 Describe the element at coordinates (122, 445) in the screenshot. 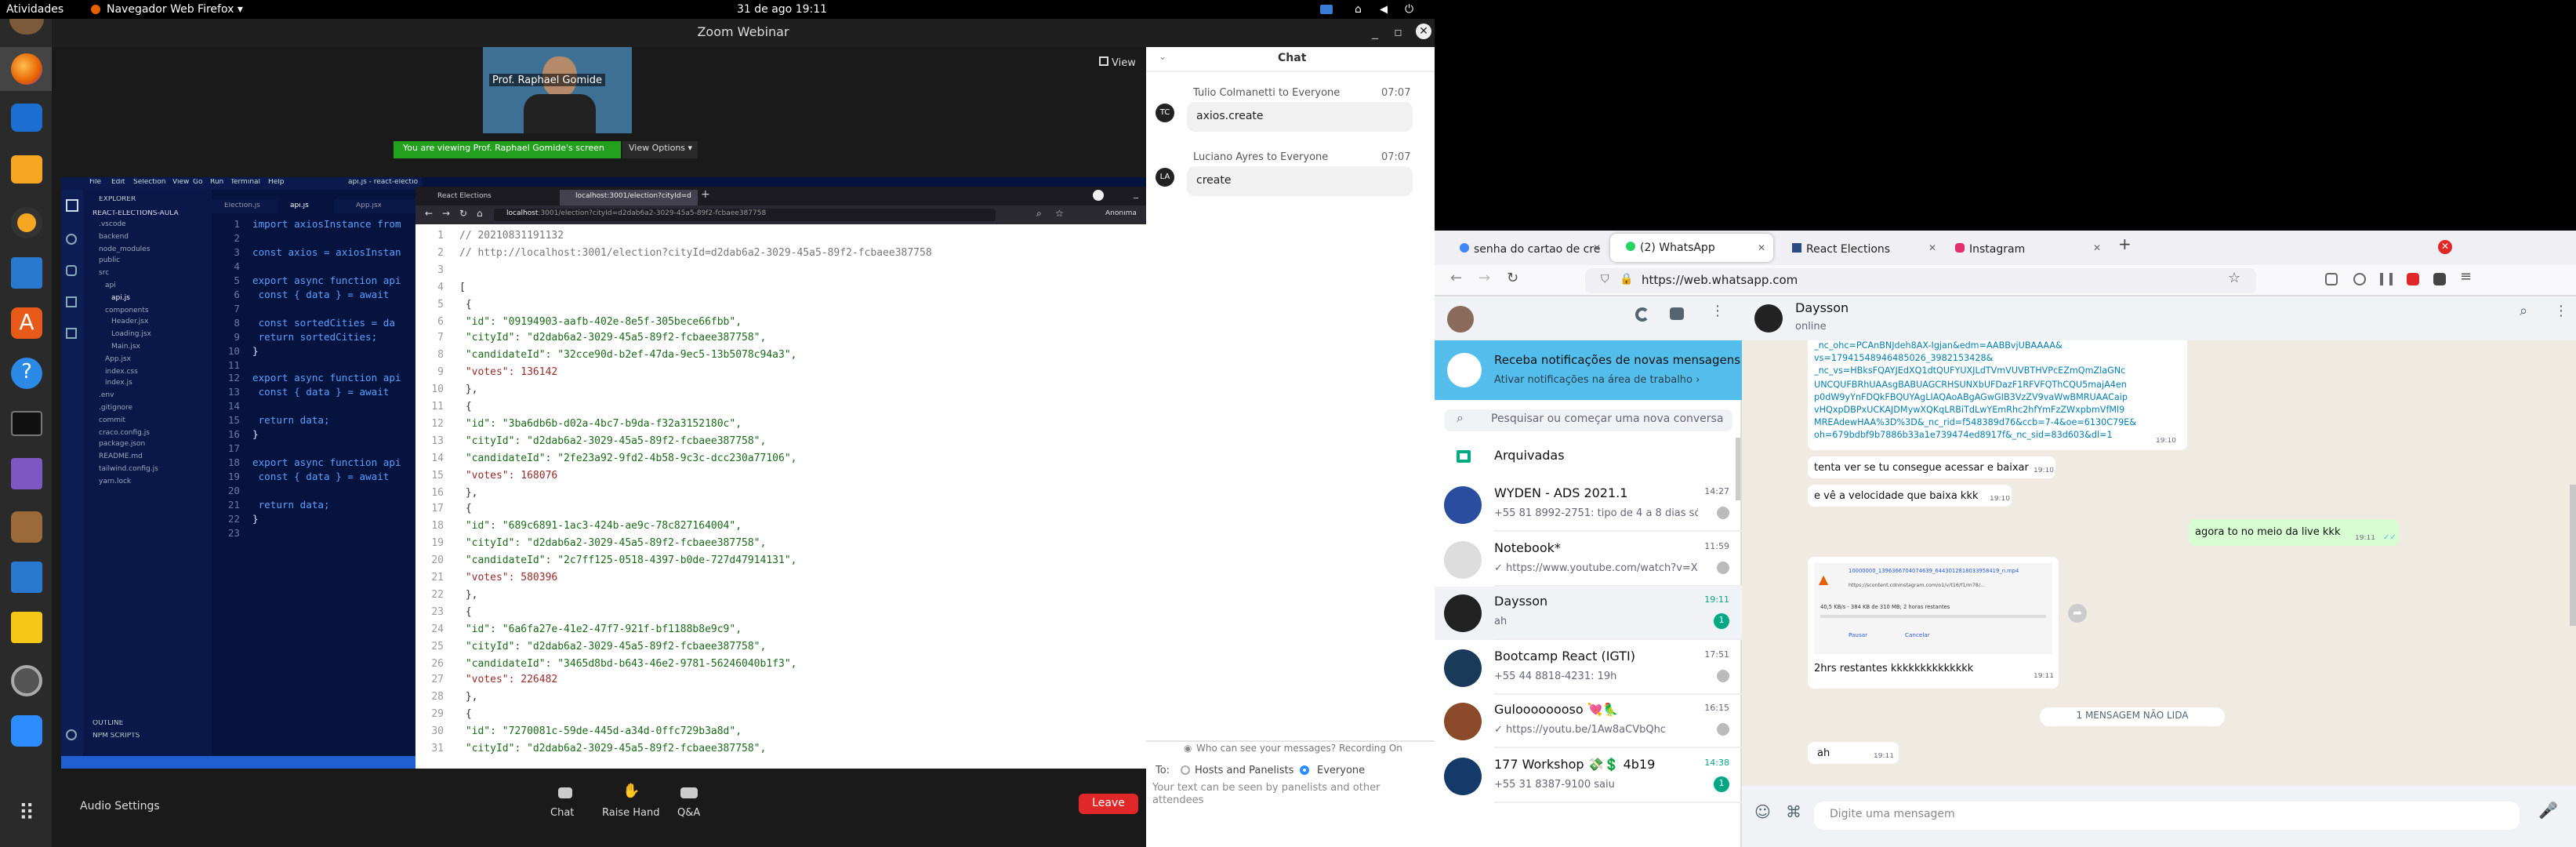

I see `file-tree-item: package.json` at that location.